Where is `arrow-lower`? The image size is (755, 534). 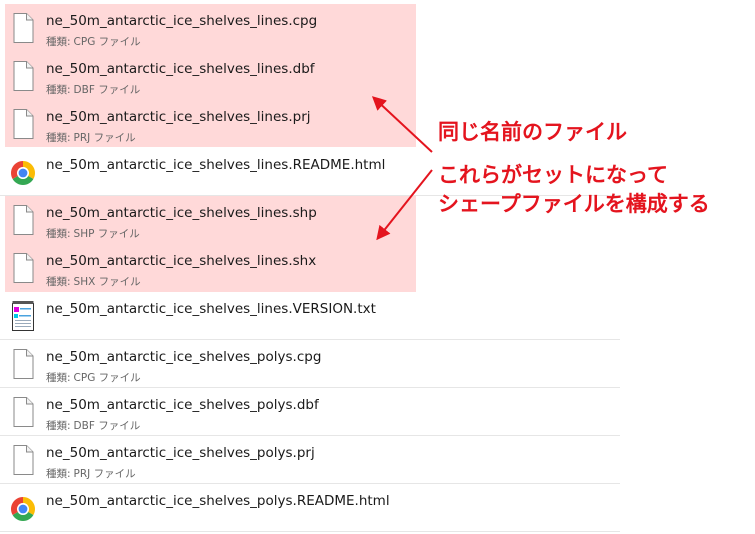
arrow-lower is located at coordinates (404, 205).